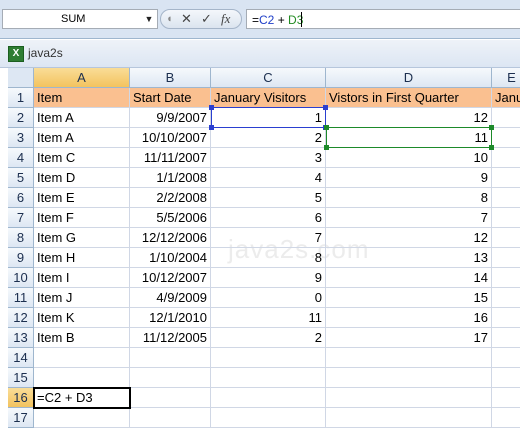 This screenshot has width=520, height=429. What do you see at coordinates (170, 358) in the screenshot?
I see `cell-b14` at bounding box center [170, 358].